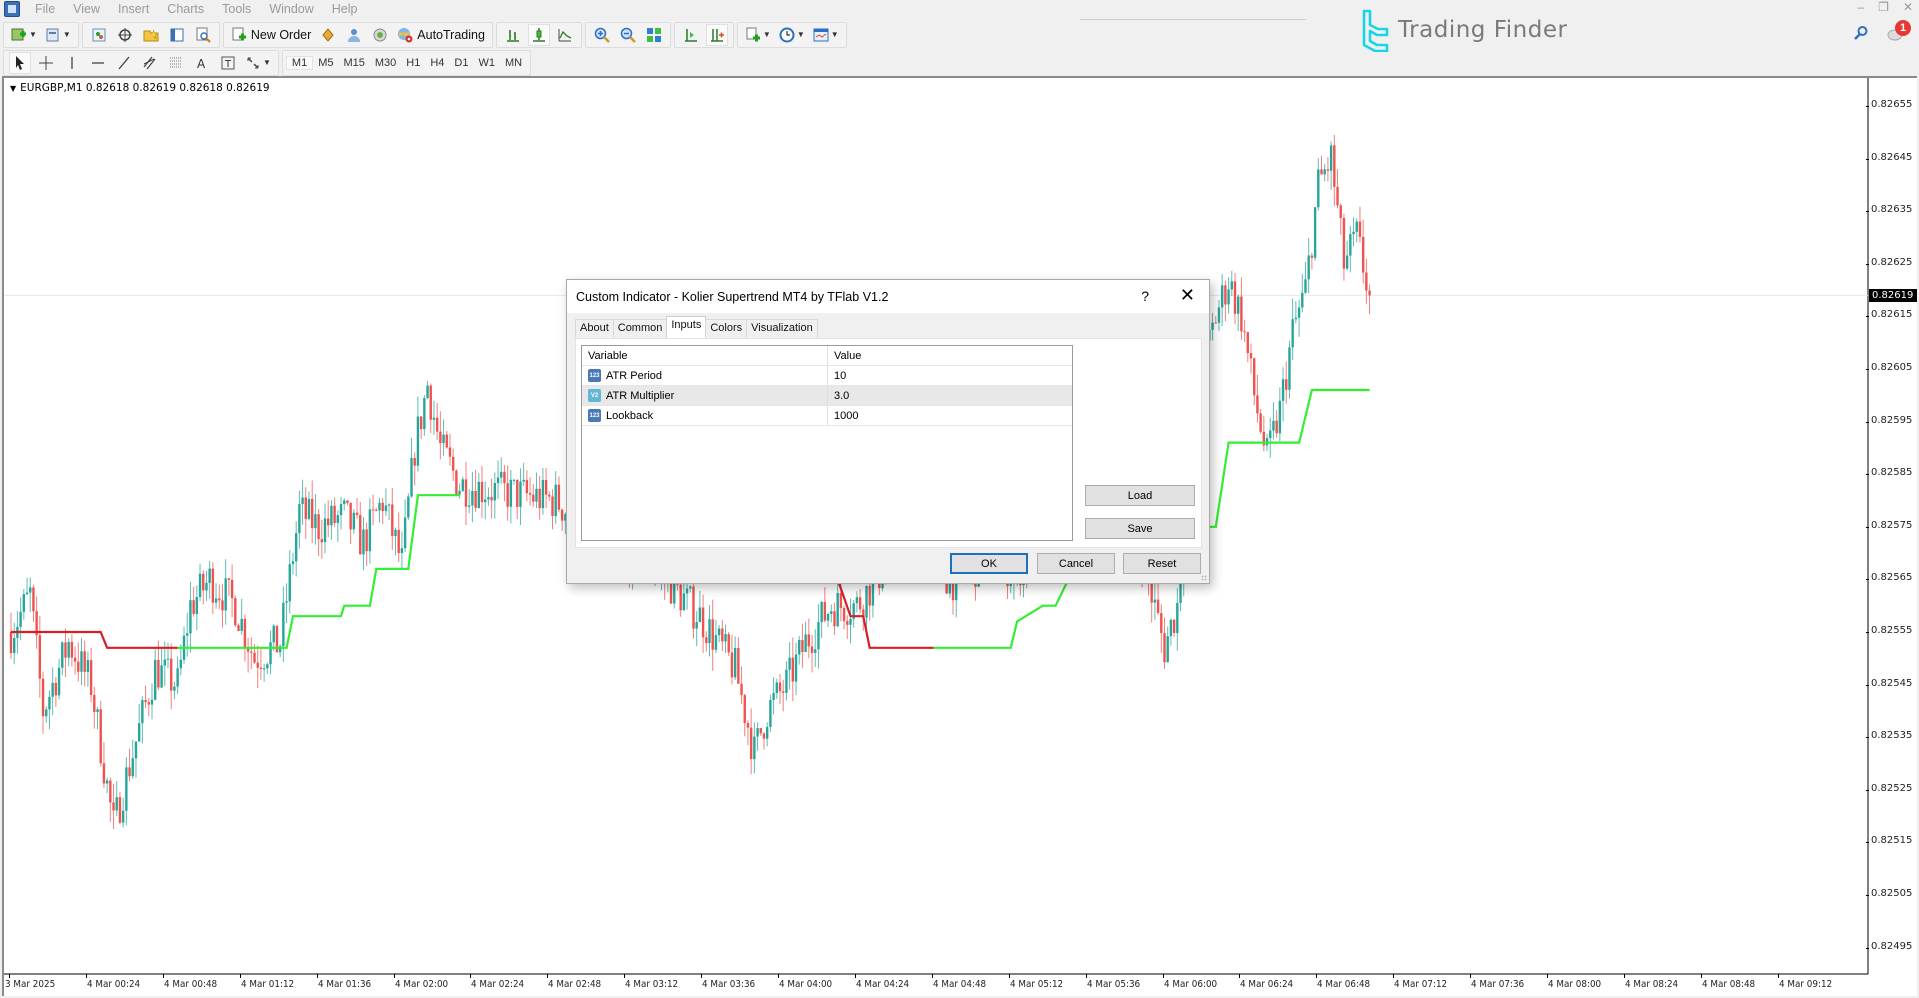  Describe the element at coordinates (989, 563) in the screenshot. I see `ok-button: OK` at that location.